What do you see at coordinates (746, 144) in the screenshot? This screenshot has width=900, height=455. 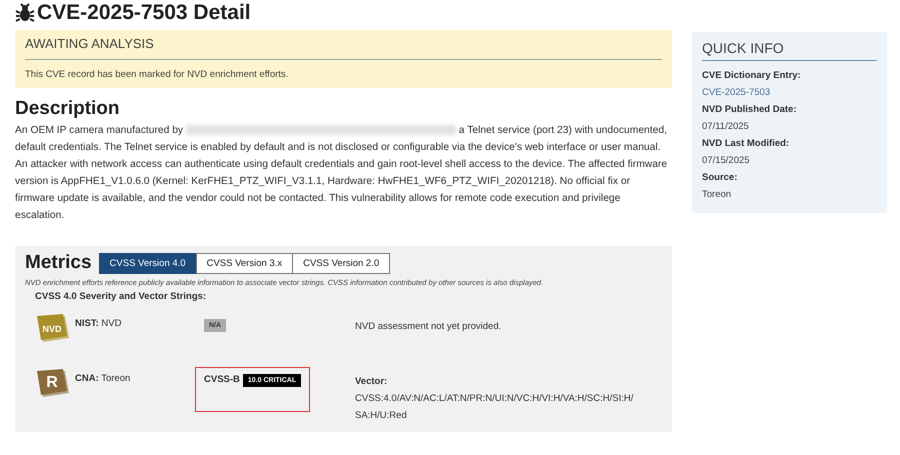 I see `info-label: NVD Last Modified:` at bounding box center [746, 144].